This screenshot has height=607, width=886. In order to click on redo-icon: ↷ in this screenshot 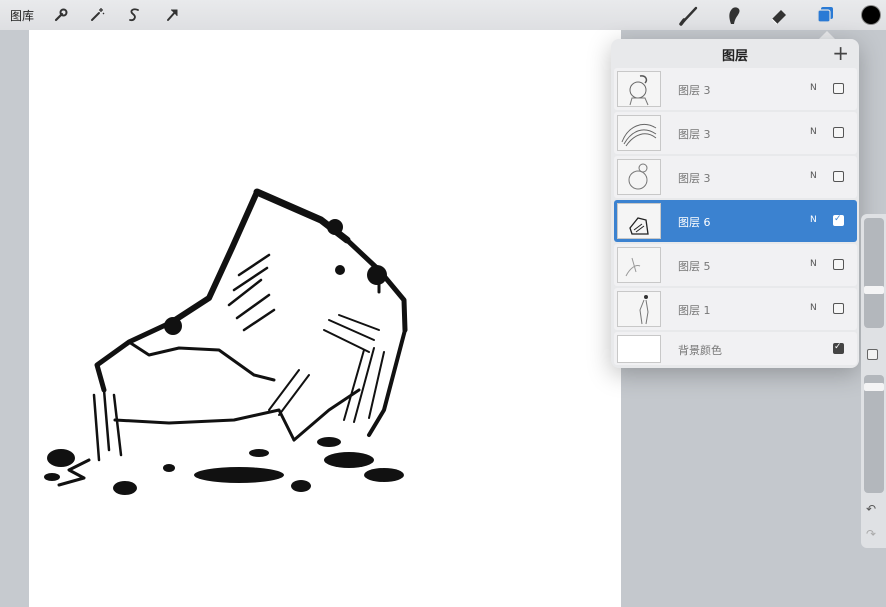, I will do `click(871, 534)`.